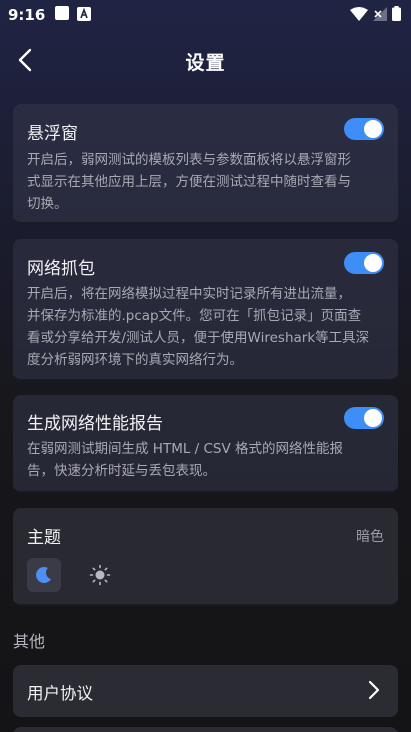  Describe the element at coordinates (396, 15) in the screenshot. I see `battery-icon` at that location.